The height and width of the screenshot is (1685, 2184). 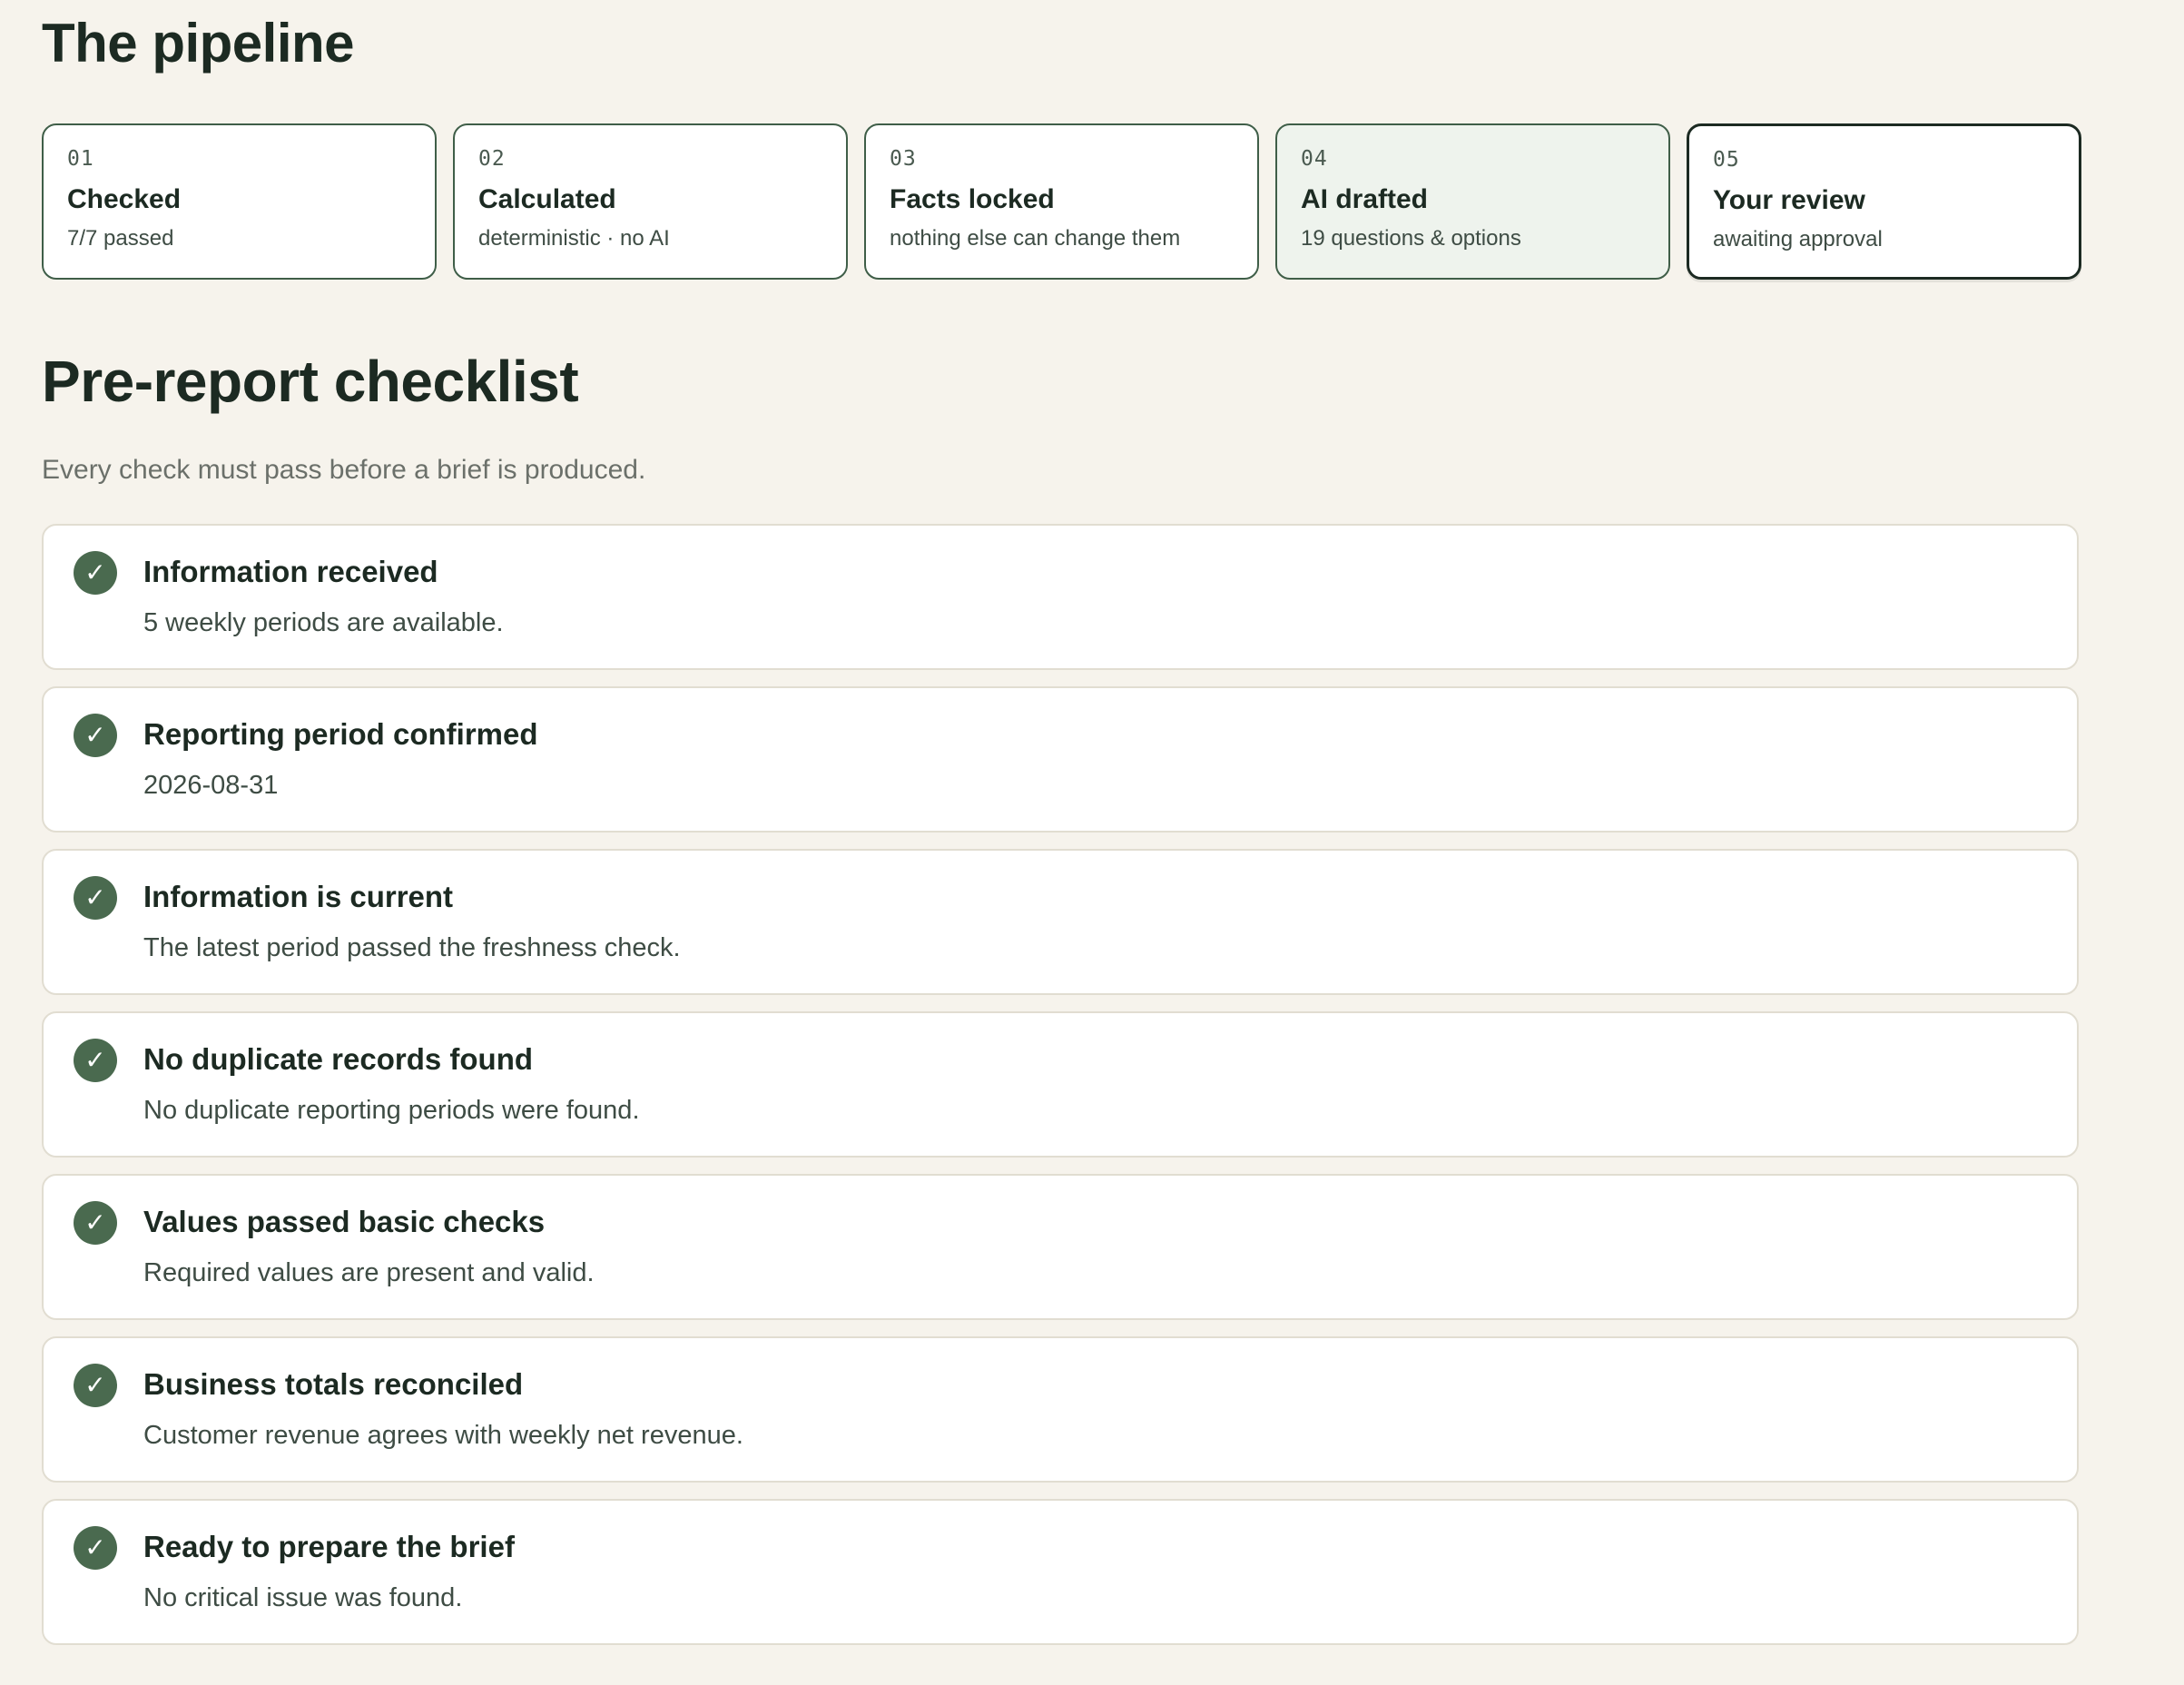 I want to click on stage-number: 05, so click(x=1726, y=160).